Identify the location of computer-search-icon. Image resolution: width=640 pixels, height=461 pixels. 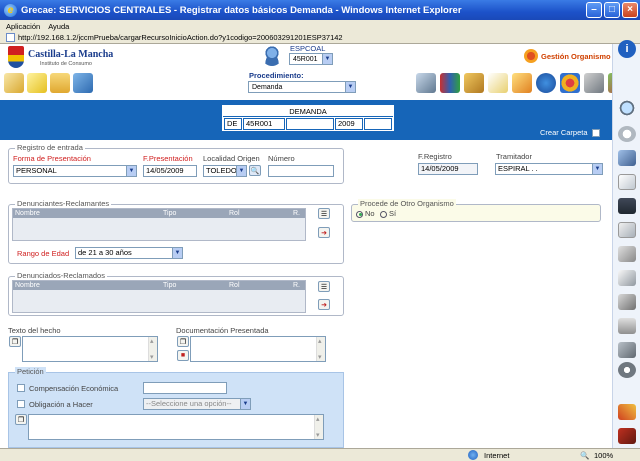
(83, 83).